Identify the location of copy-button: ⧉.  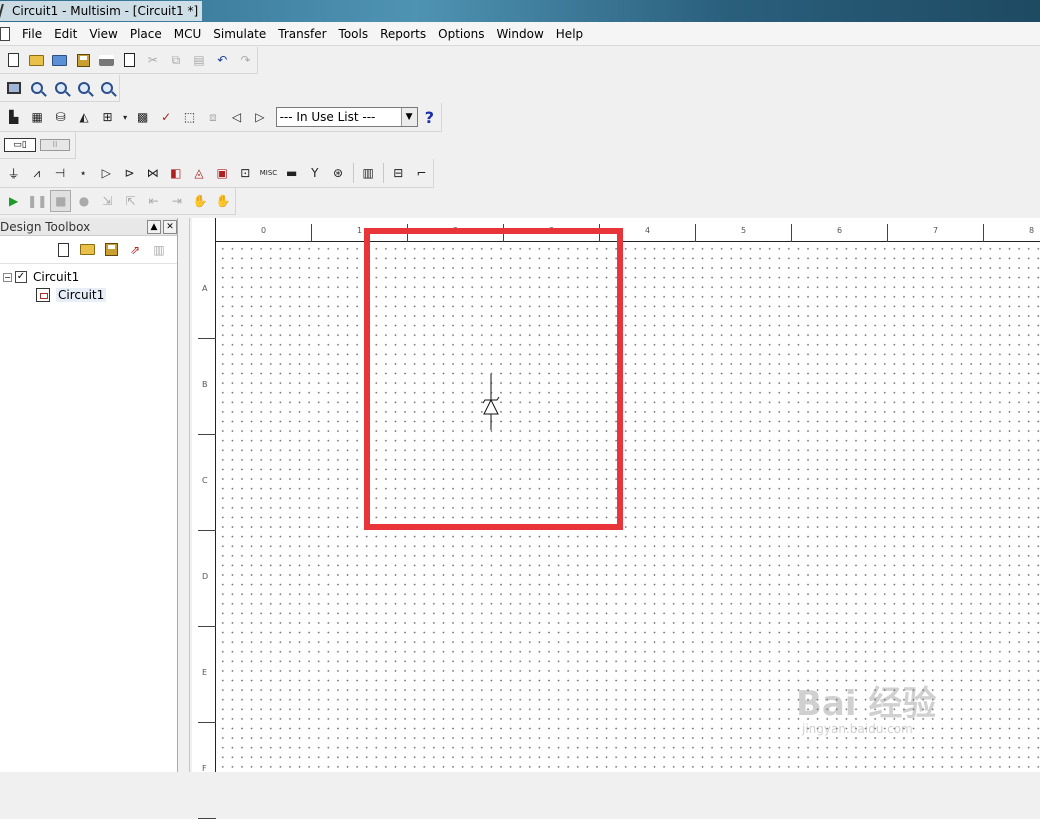
(175, 60).